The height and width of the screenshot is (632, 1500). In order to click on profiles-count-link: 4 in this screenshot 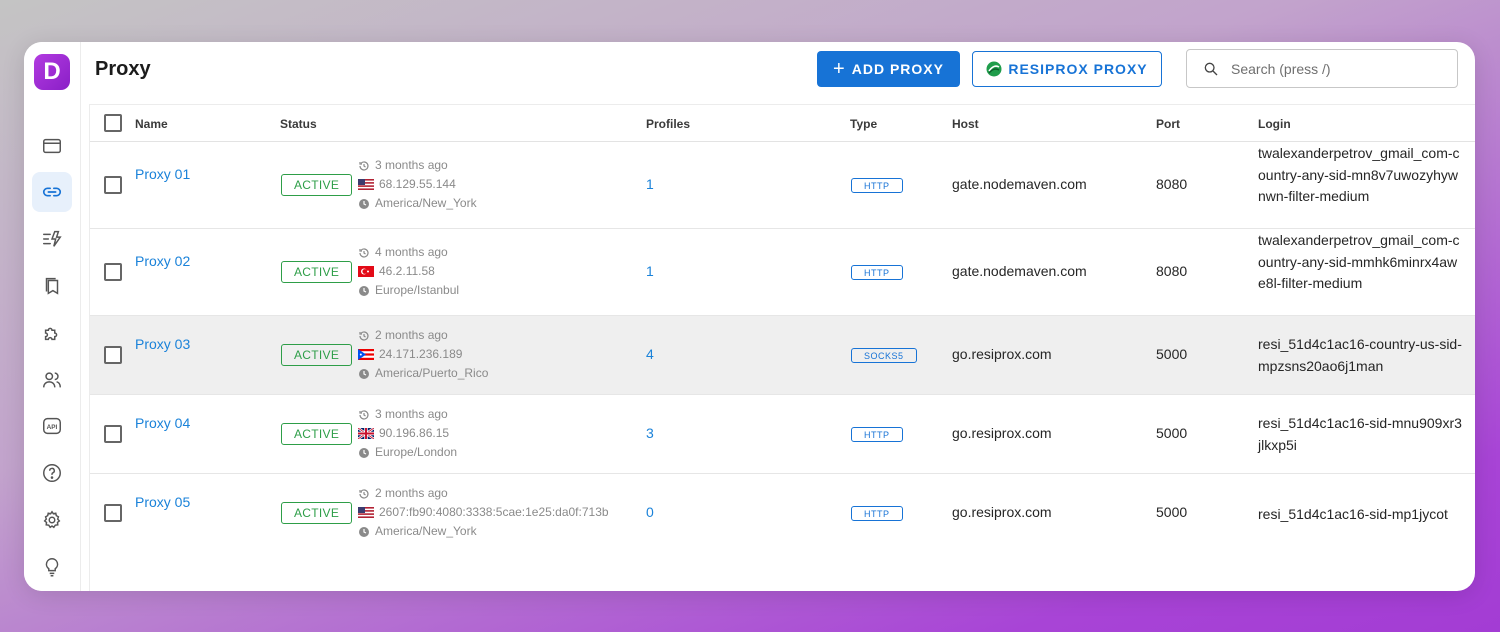, I will do `click(650, 354)`.